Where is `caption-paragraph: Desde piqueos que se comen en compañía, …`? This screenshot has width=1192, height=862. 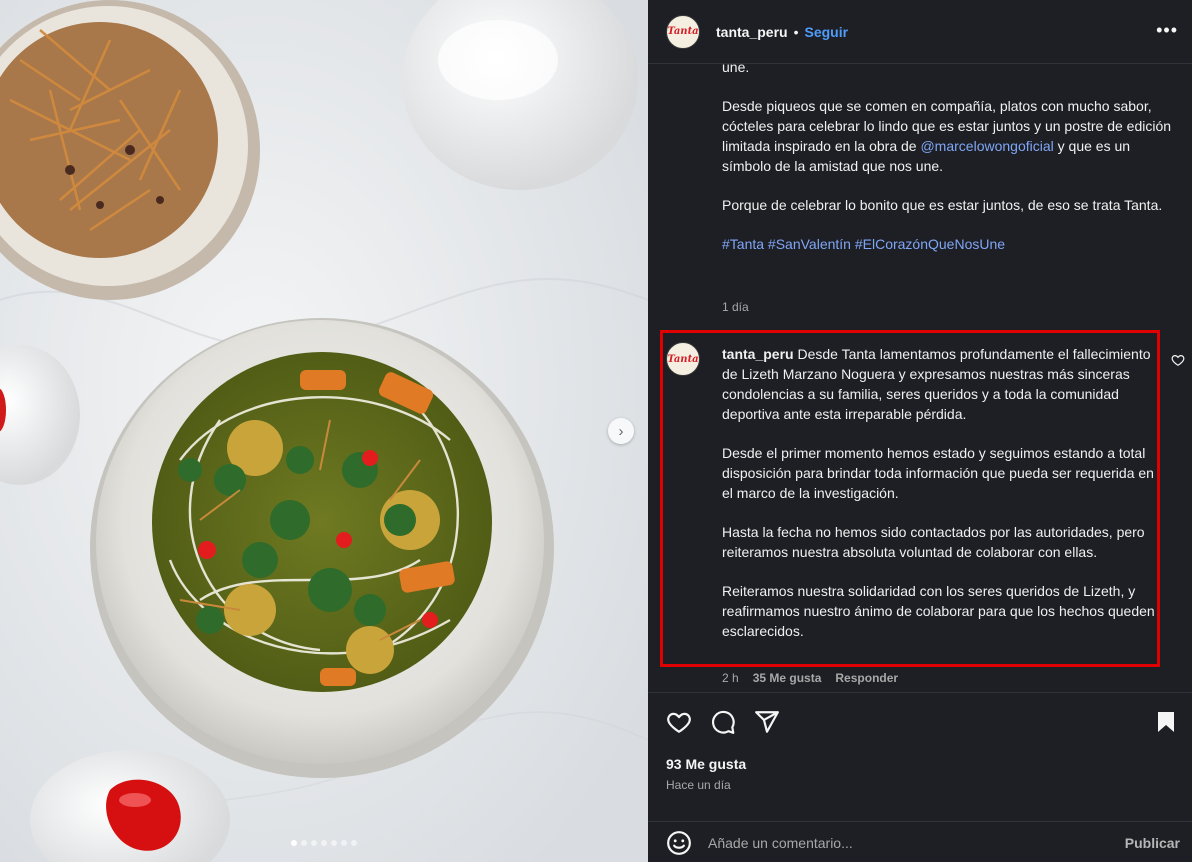 caption-paragraph: Desde piqueos que se comen en compañía, … is located at coordinates (947, 136).